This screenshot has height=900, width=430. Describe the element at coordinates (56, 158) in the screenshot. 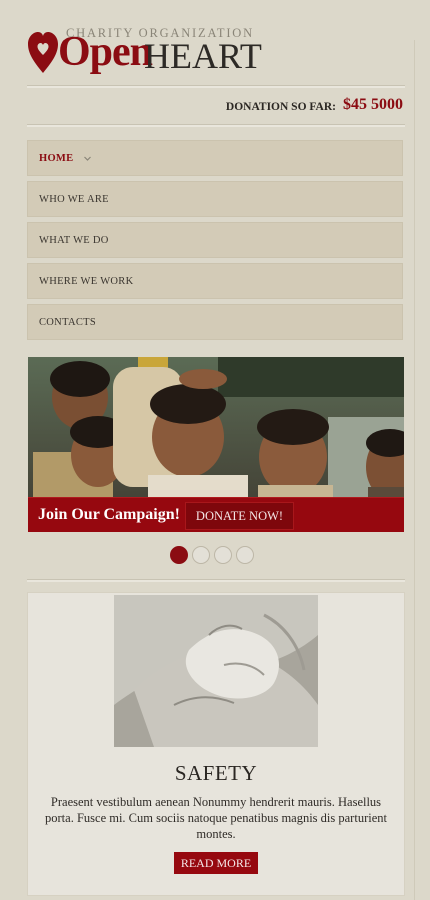

I see `nav-item-label: HOME` at that location.